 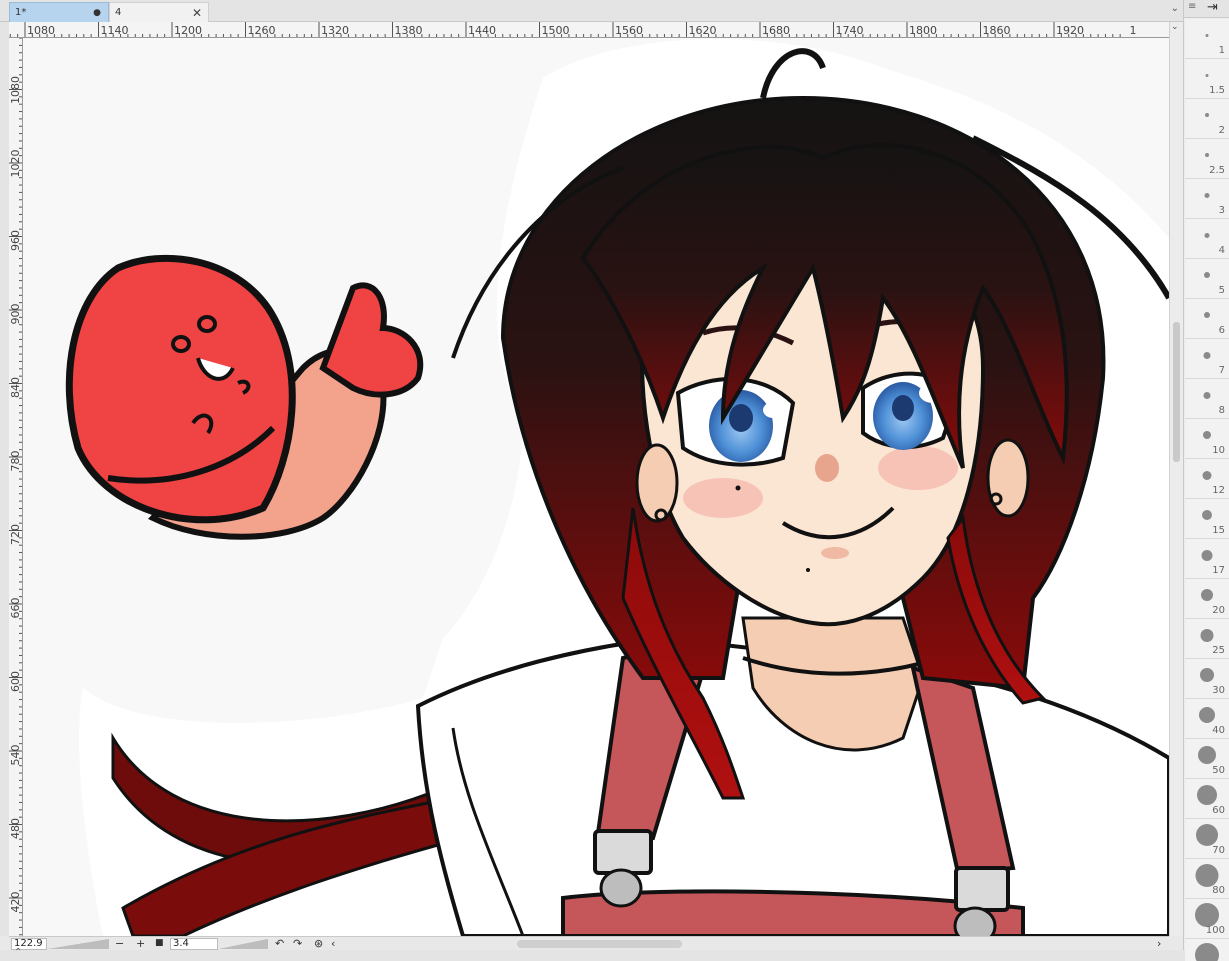 What do you see at coordinates (1207, 359) in the screenshot?
I see `brush-size-option: 7` at bounding box center [1207, 359].